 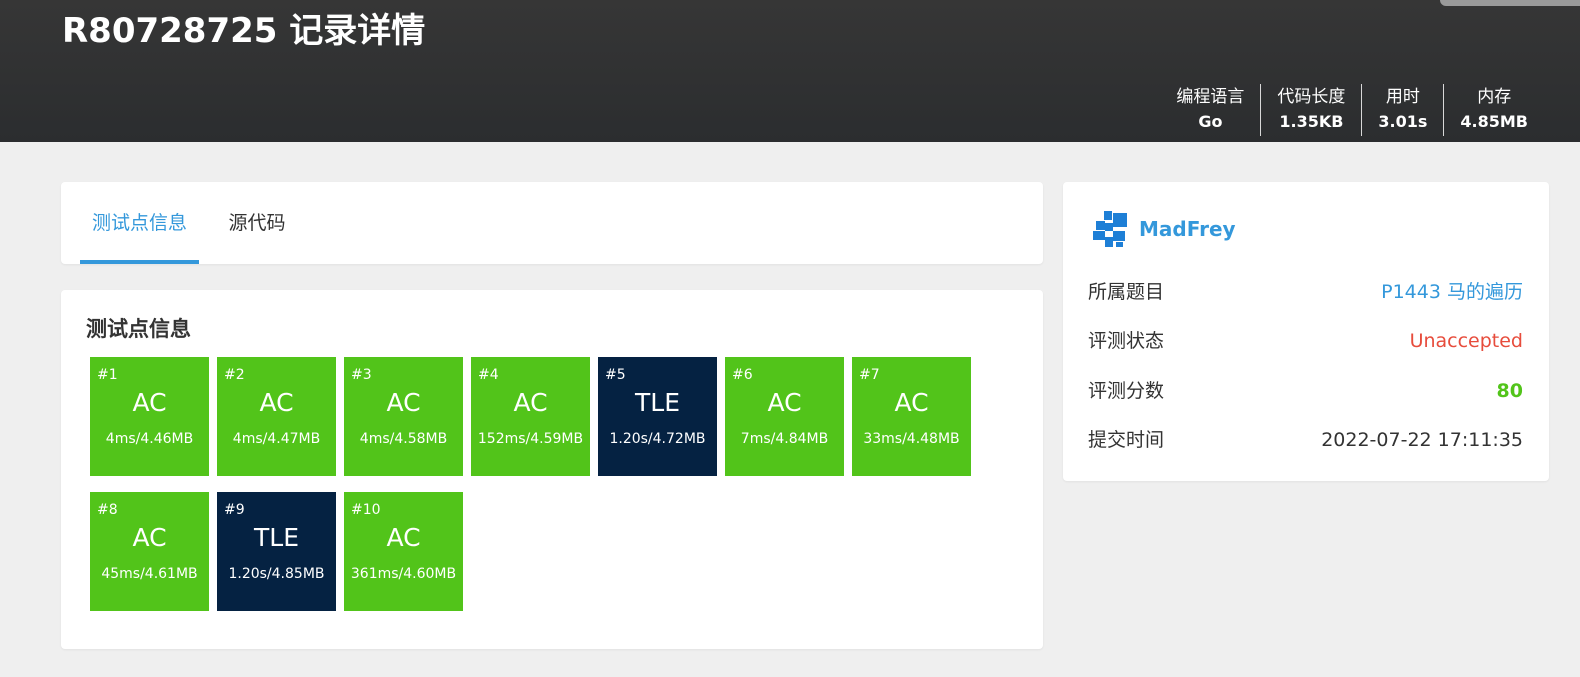 What do you see at coordinates (1510, 3) in the screenshot?
I see `top-scroll-tab` at bounding box center [1510, 3].